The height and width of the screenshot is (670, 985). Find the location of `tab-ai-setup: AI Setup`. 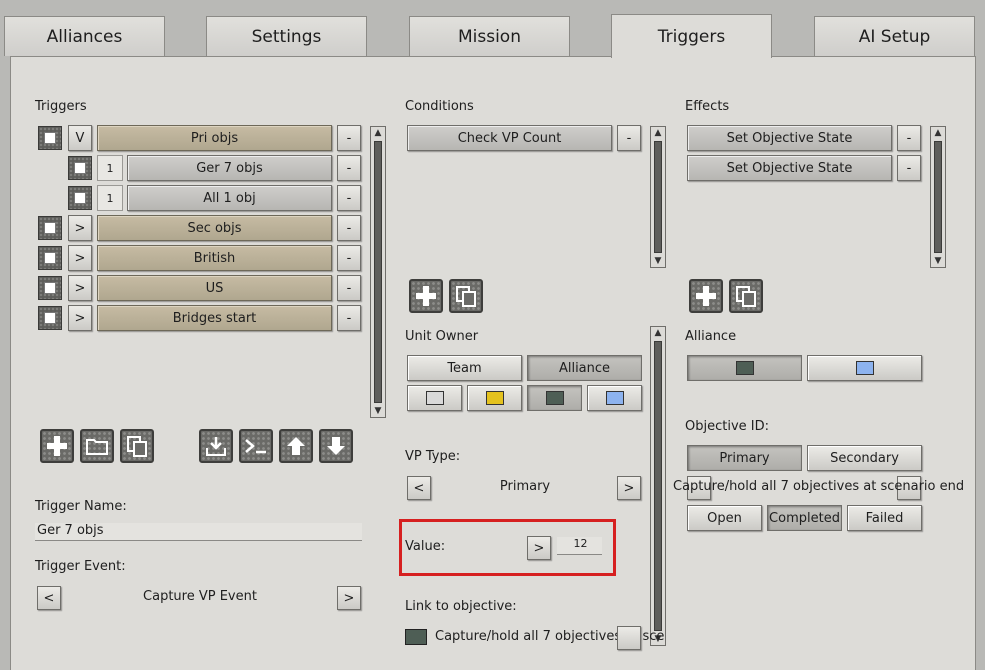

tab-ai-setup: AI Setup is located at coordinates (894, 36).